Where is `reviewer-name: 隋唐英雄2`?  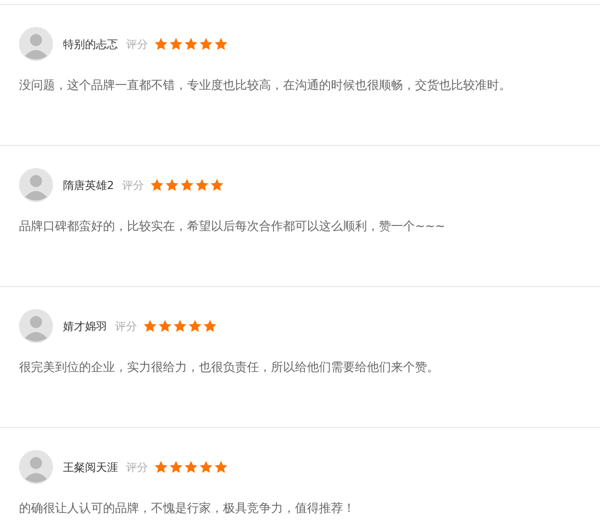
reviewer-name: 隋唐英雄2 is located at coordinates (88, 185).